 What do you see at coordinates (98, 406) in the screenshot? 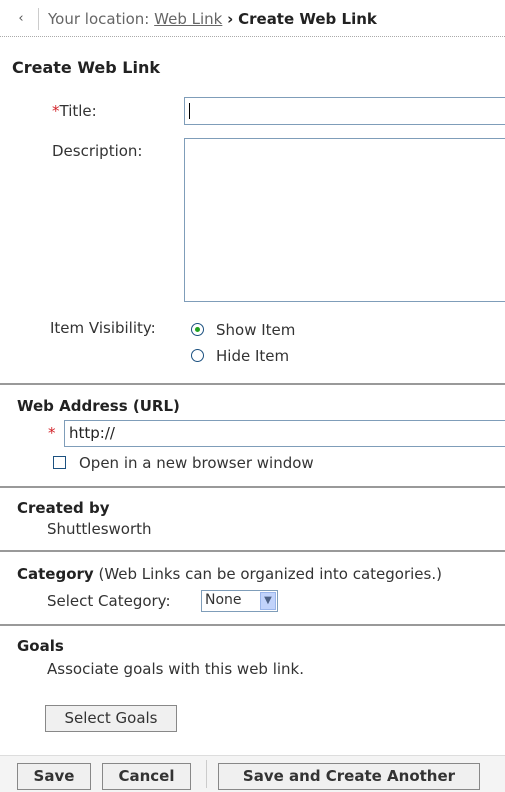
I see `web-address-heading: Web Address (URL)` at bounding box center [98, 406].